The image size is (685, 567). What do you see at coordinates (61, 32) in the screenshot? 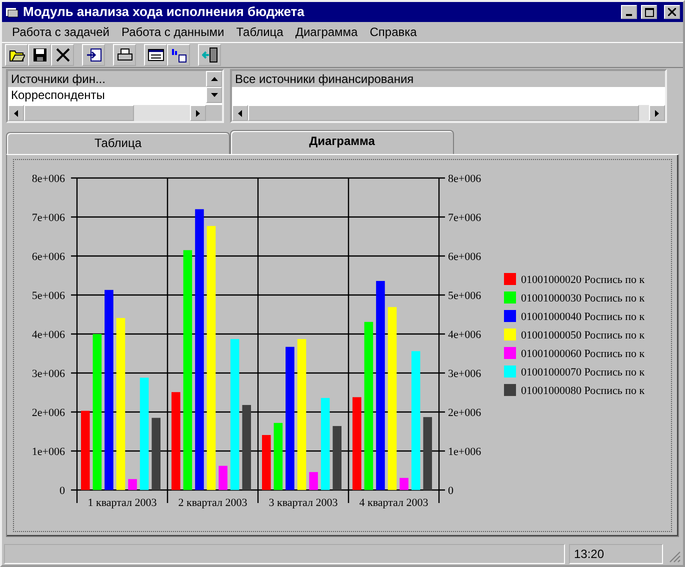
I see `menu-item: Работа с задачей` at bounding box center [61, 32].